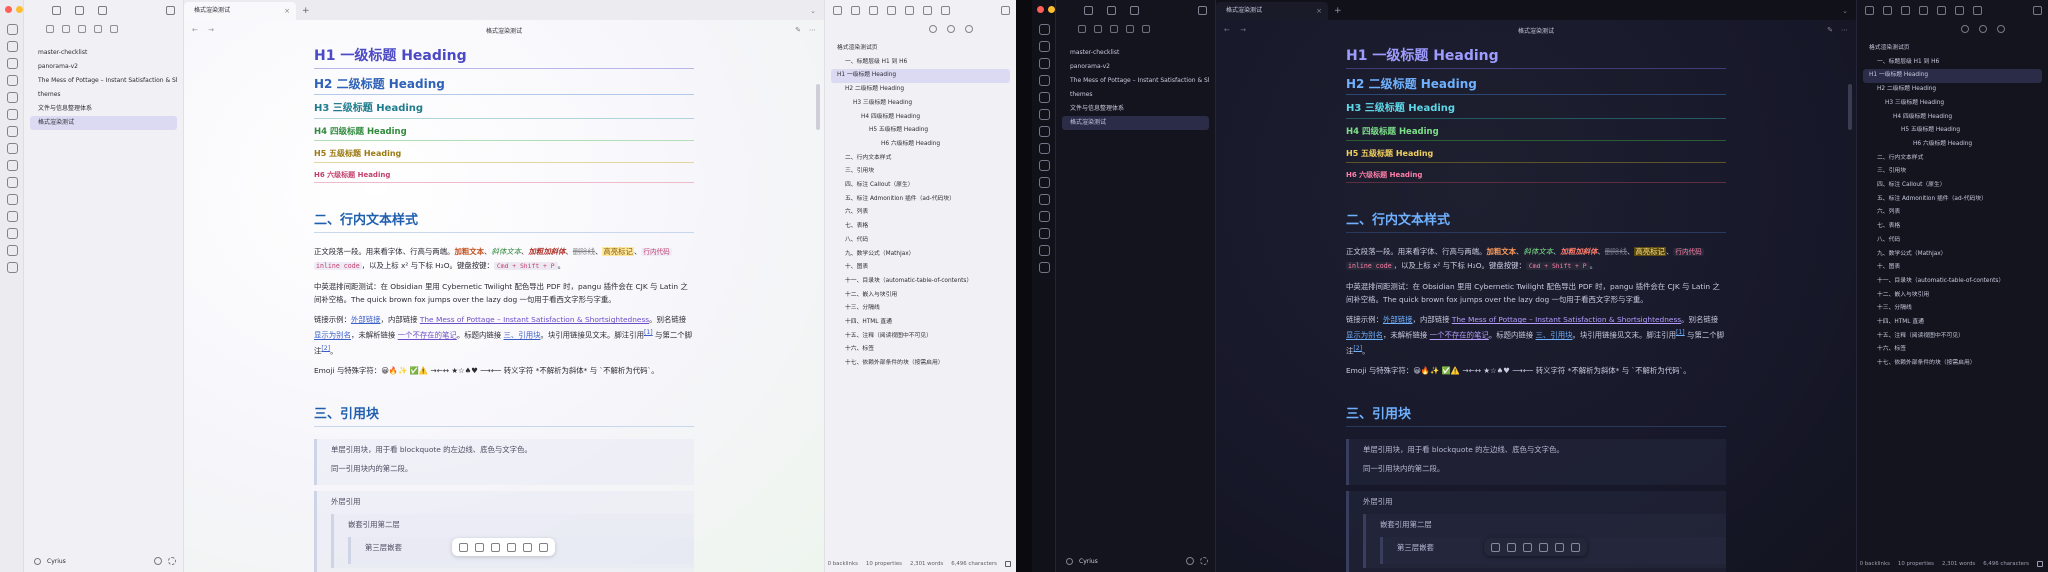  I want to click on gear-icon, so click(172, 561).